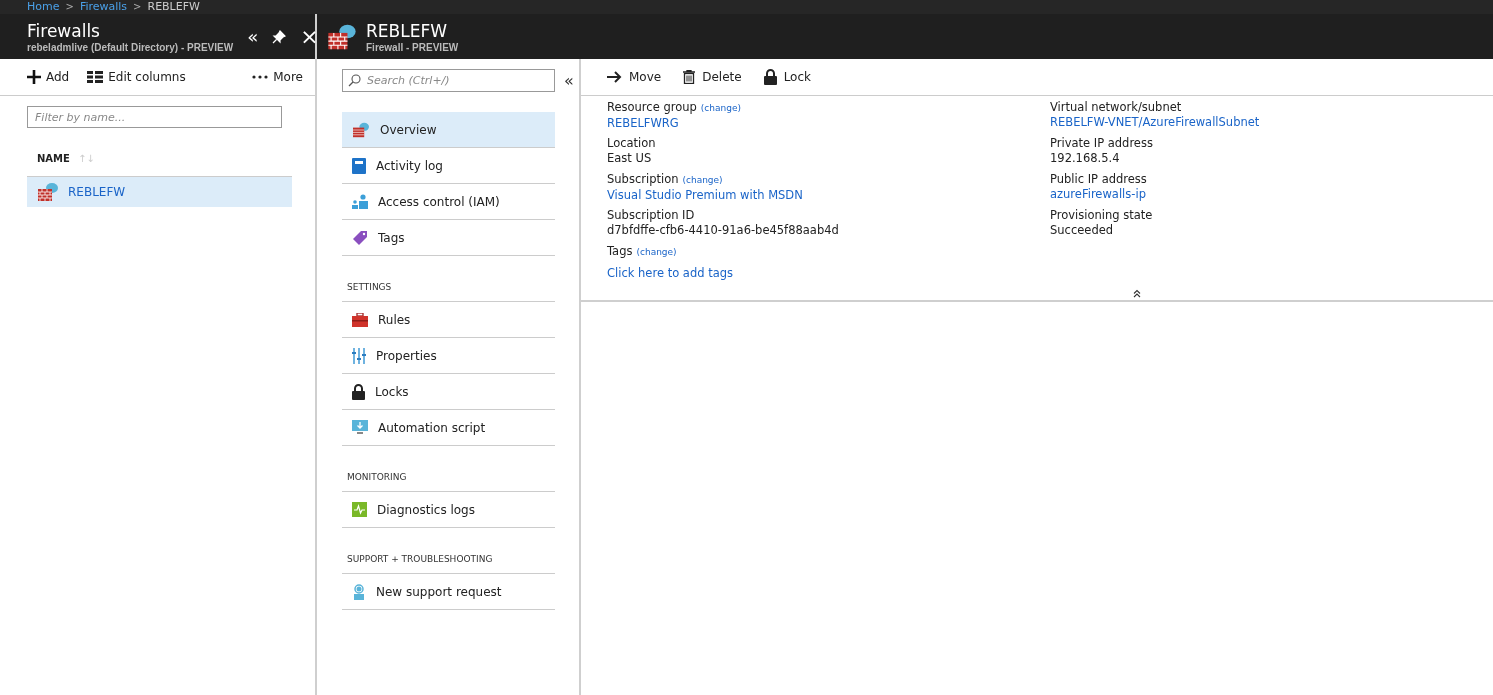 The width and height of the screenshot is (1493, 695). What do you see at coordinates (360, 427) in the screenshot?
I see `monitor-icon` at bounding box center [360, 427].